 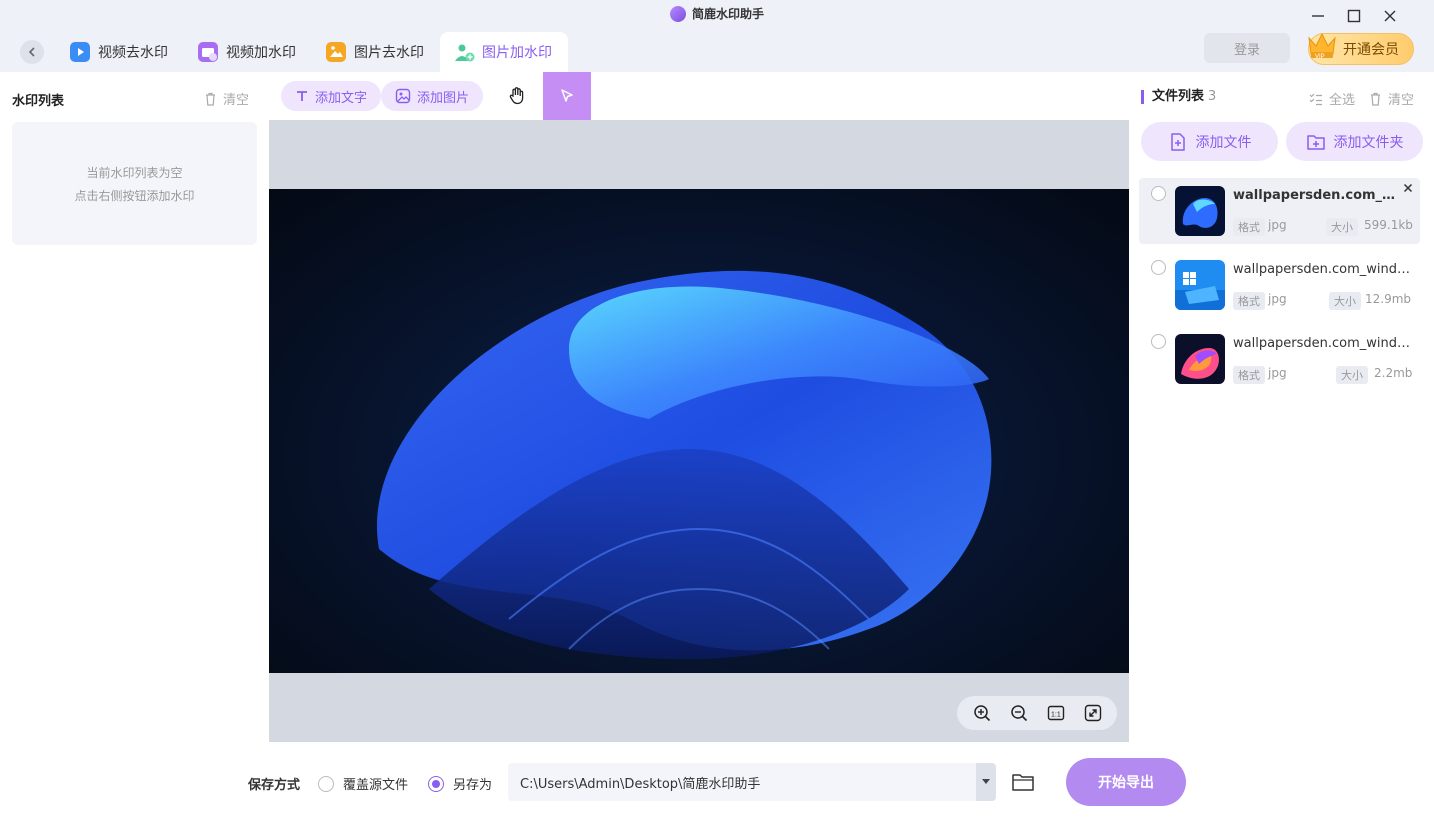 I want to click on app-title: 简鹿水印助手, so click(x=717, y=13).